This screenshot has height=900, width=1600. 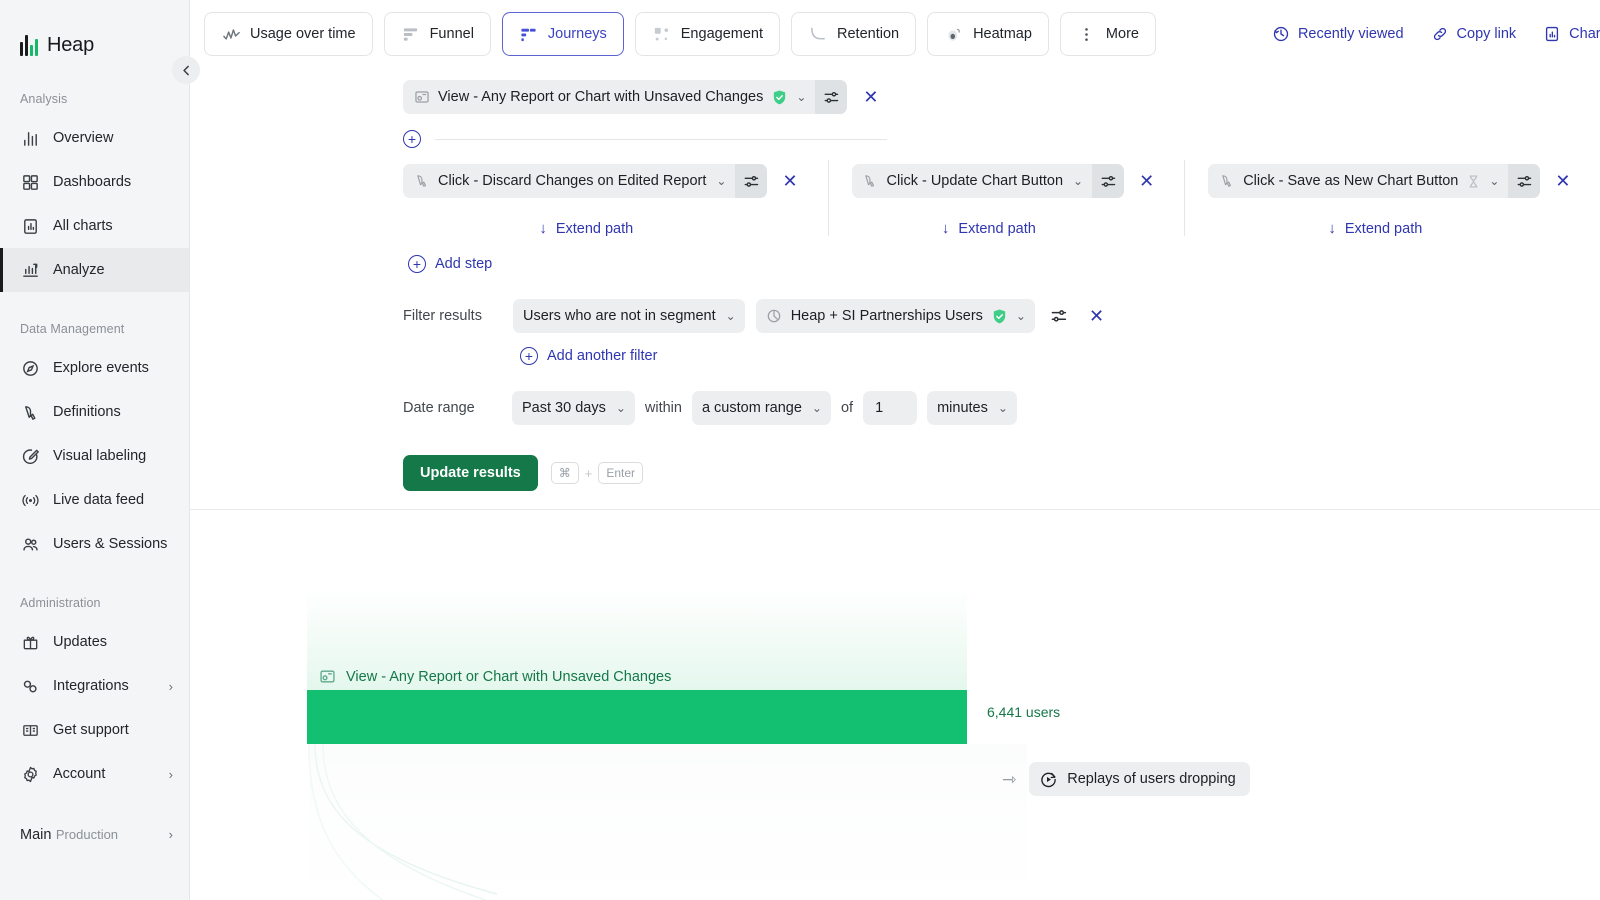 I want to click on chevron-left-icon, so click(x=185, y=70).